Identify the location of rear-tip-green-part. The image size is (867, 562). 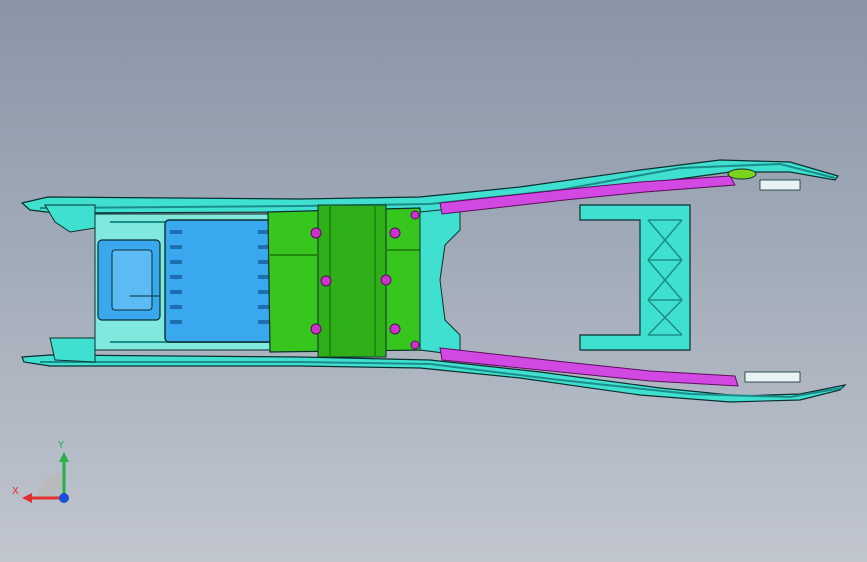
(742, 174).